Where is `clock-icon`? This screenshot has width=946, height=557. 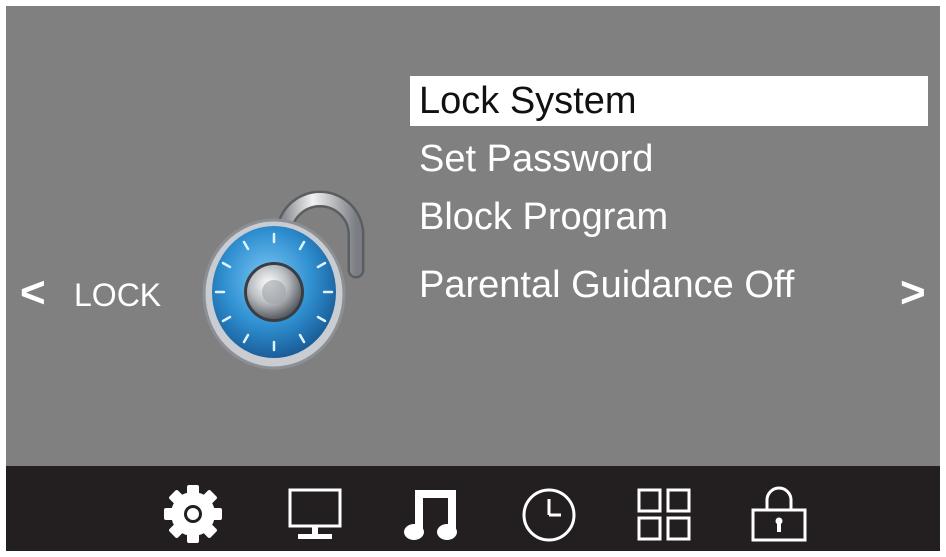 clock-icon is located at coordinates (549, 515).